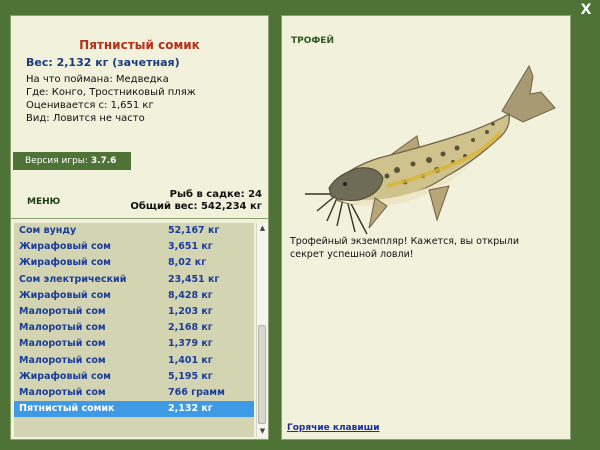 This screenshot has height=450, width=600. I want to click on menu-button: МЕНЮ, so click(43, 202).